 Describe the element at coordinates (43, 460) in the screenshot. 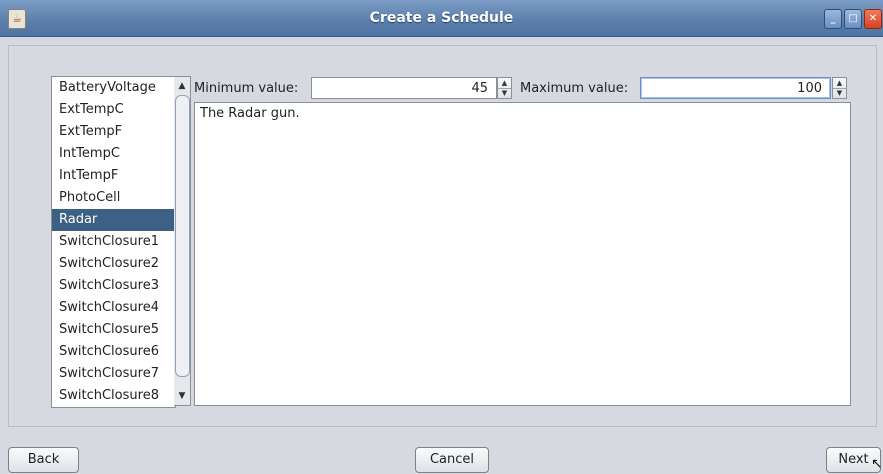

I see `back-button: Back` at that location.